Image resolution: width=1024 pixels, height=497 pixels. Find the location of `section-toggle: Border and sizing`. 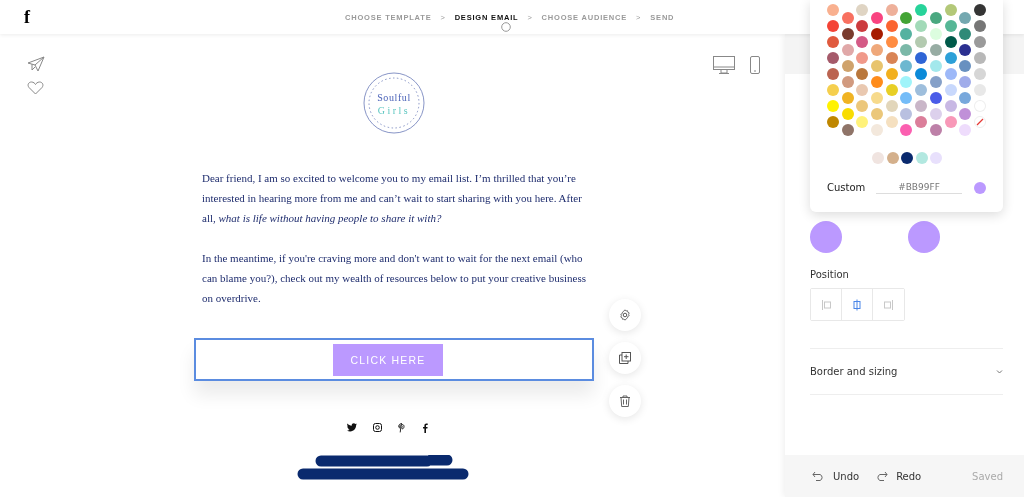

section-toggle: Border and sizing is located at coordinates (906, 371).